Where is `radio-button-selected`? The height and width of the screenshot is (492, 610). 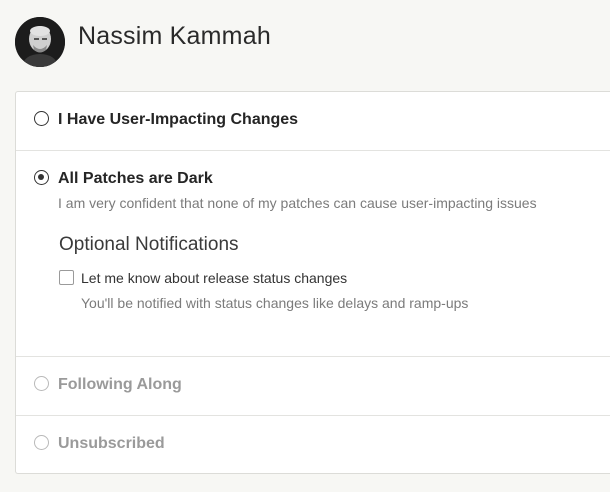 radio-button-selected is located at coordinates (41, 177).